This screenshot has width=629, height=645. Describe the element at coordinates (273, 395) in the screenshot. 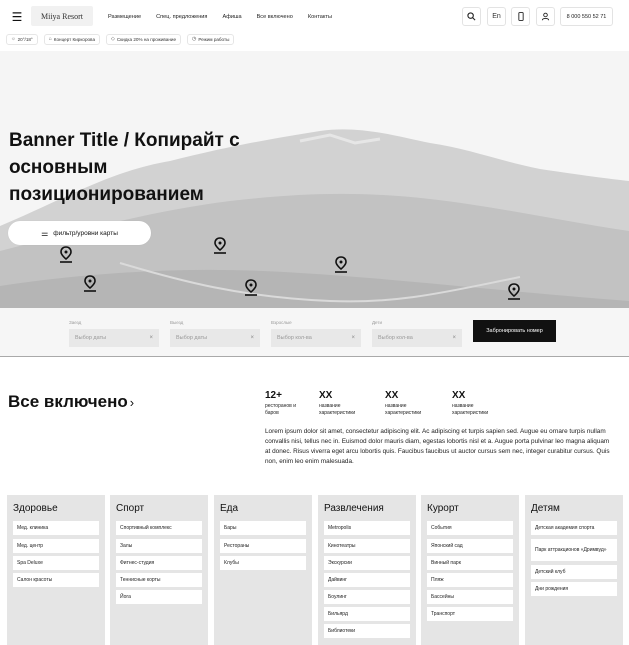

I see `stat-value: 12+` at that location.